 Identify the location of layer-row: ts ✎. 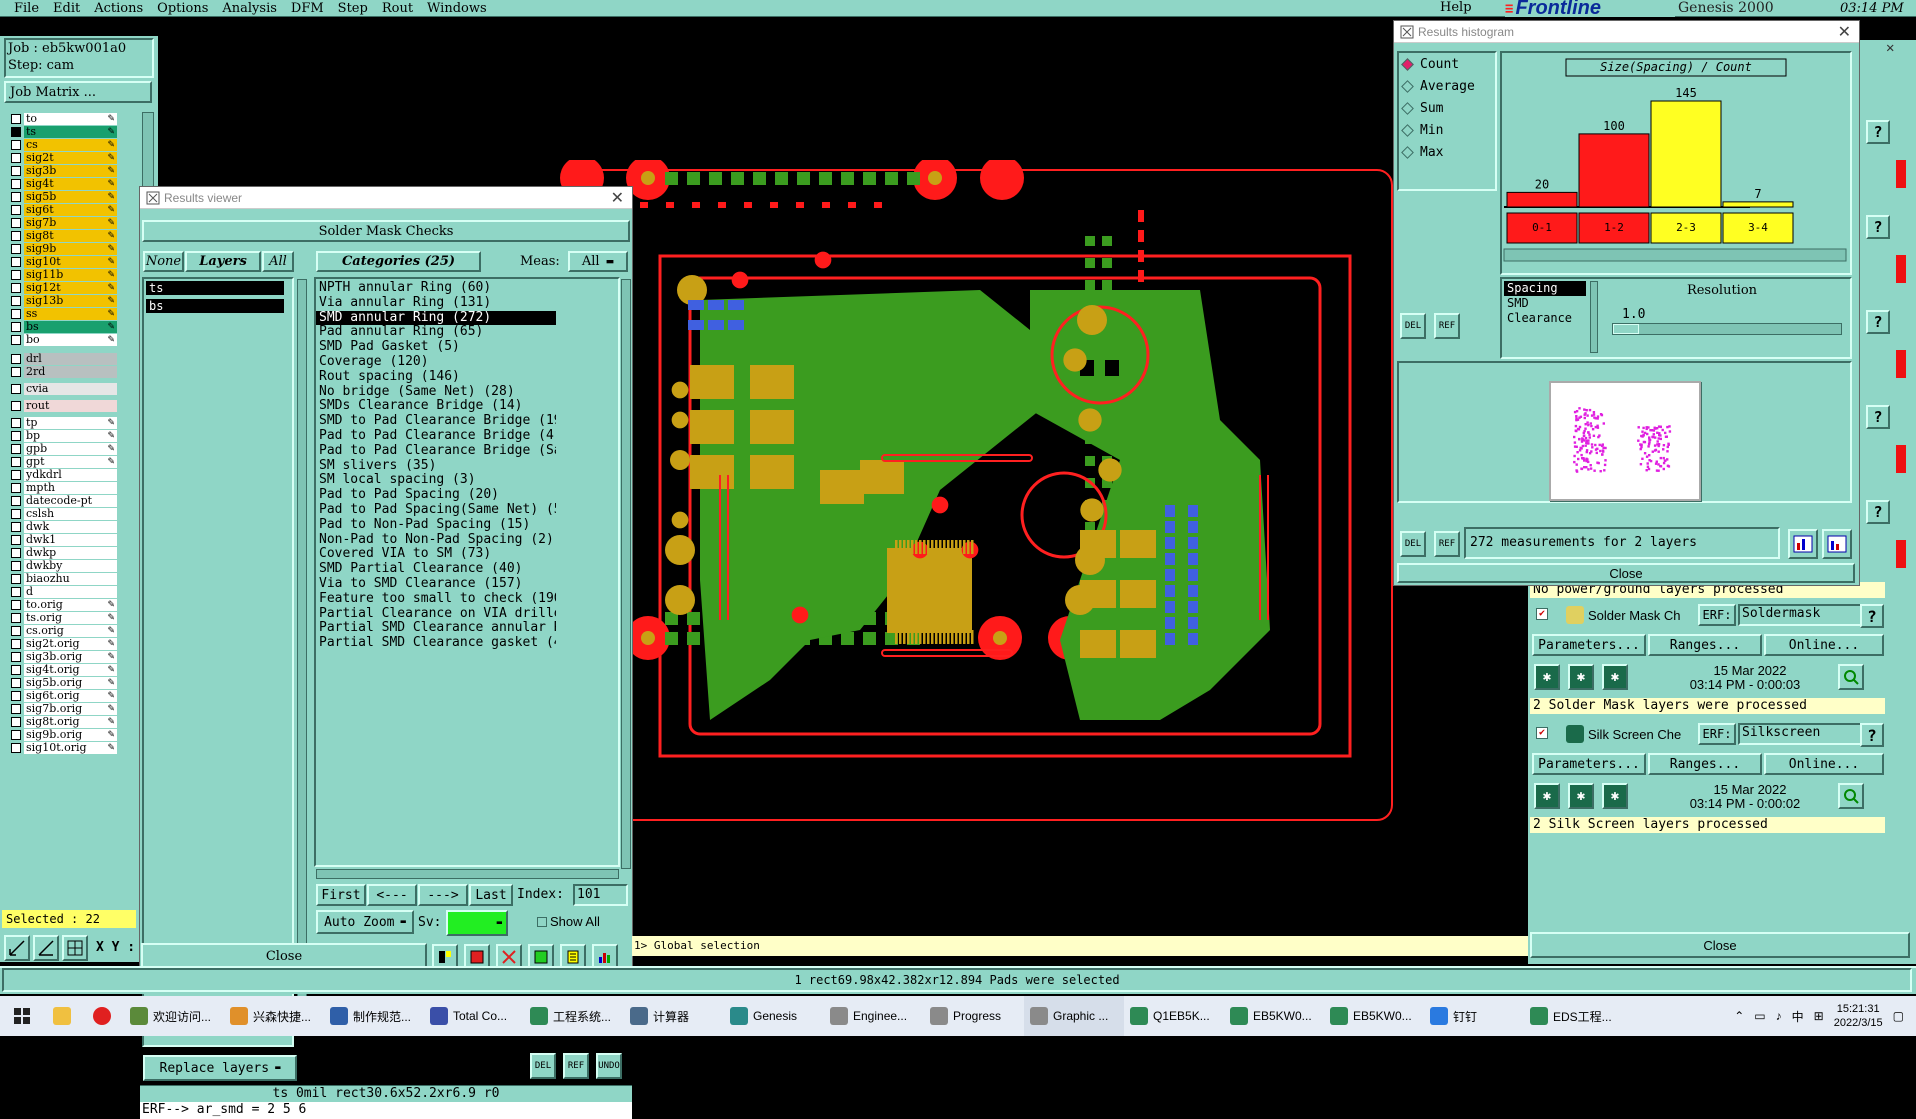
(69, 131).